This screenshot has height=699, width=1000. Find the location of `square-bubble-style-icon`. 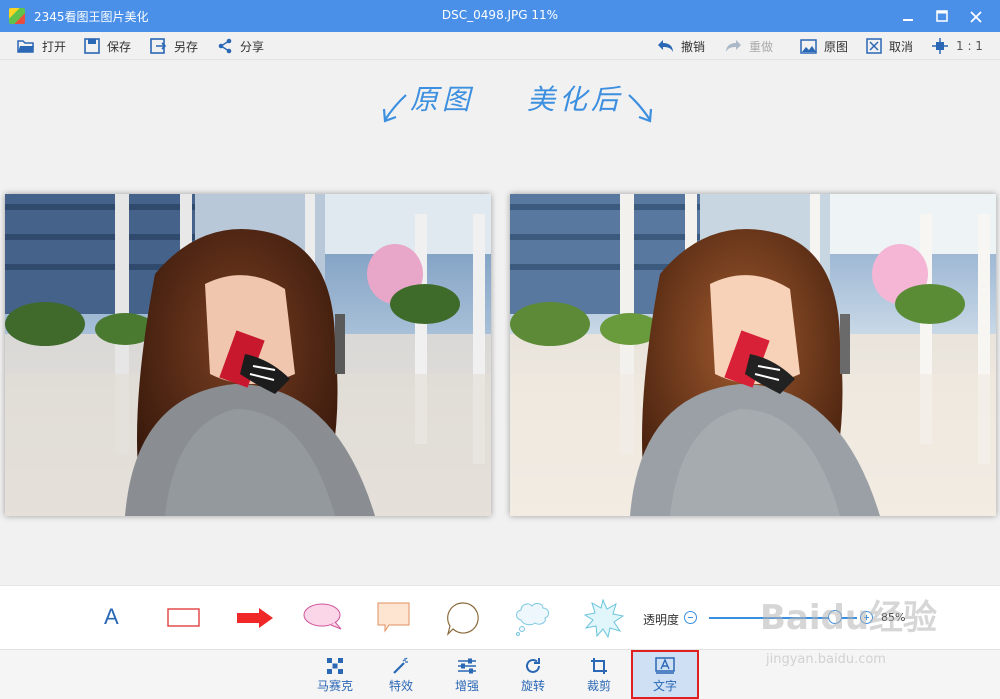

square-bubble-style-icon is located at coordinates (394, 618).